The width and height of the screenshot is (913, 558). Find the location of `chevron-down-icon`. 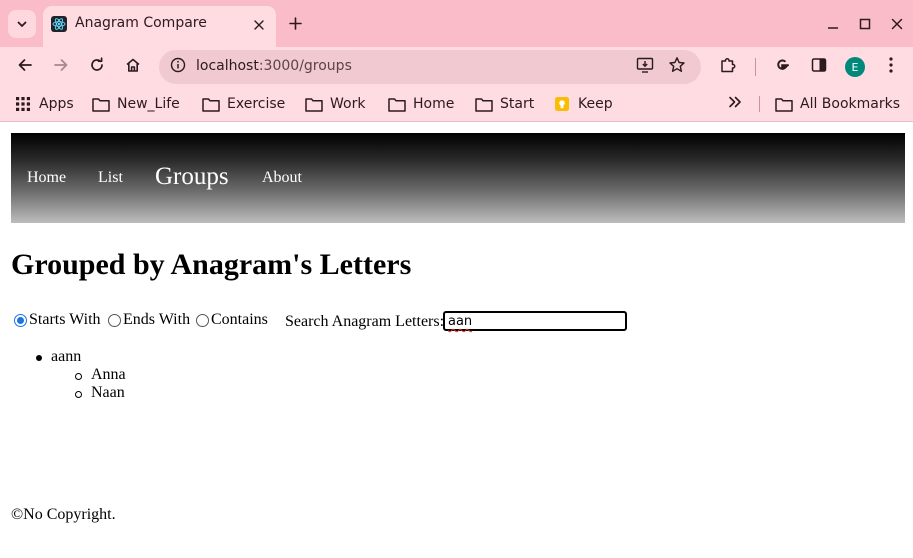

chevron-down-icon is located at coordinates (22, 24).